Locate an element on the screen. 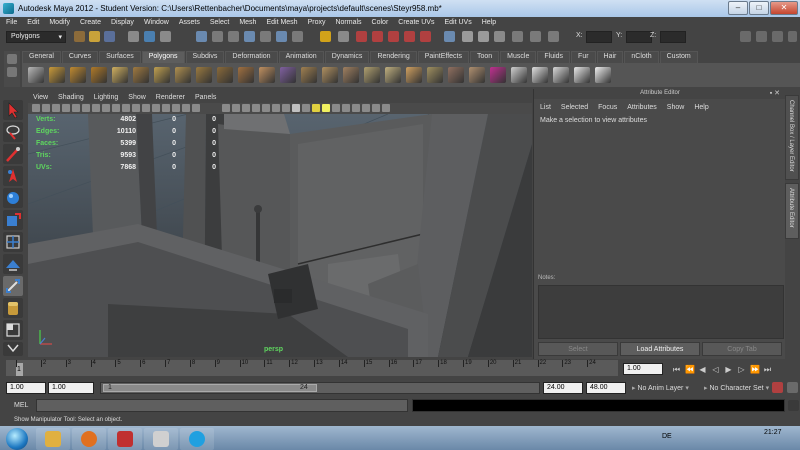 This screenshot has width=800, height=450. clock: 21:27 is located at coordinates (773, 432).